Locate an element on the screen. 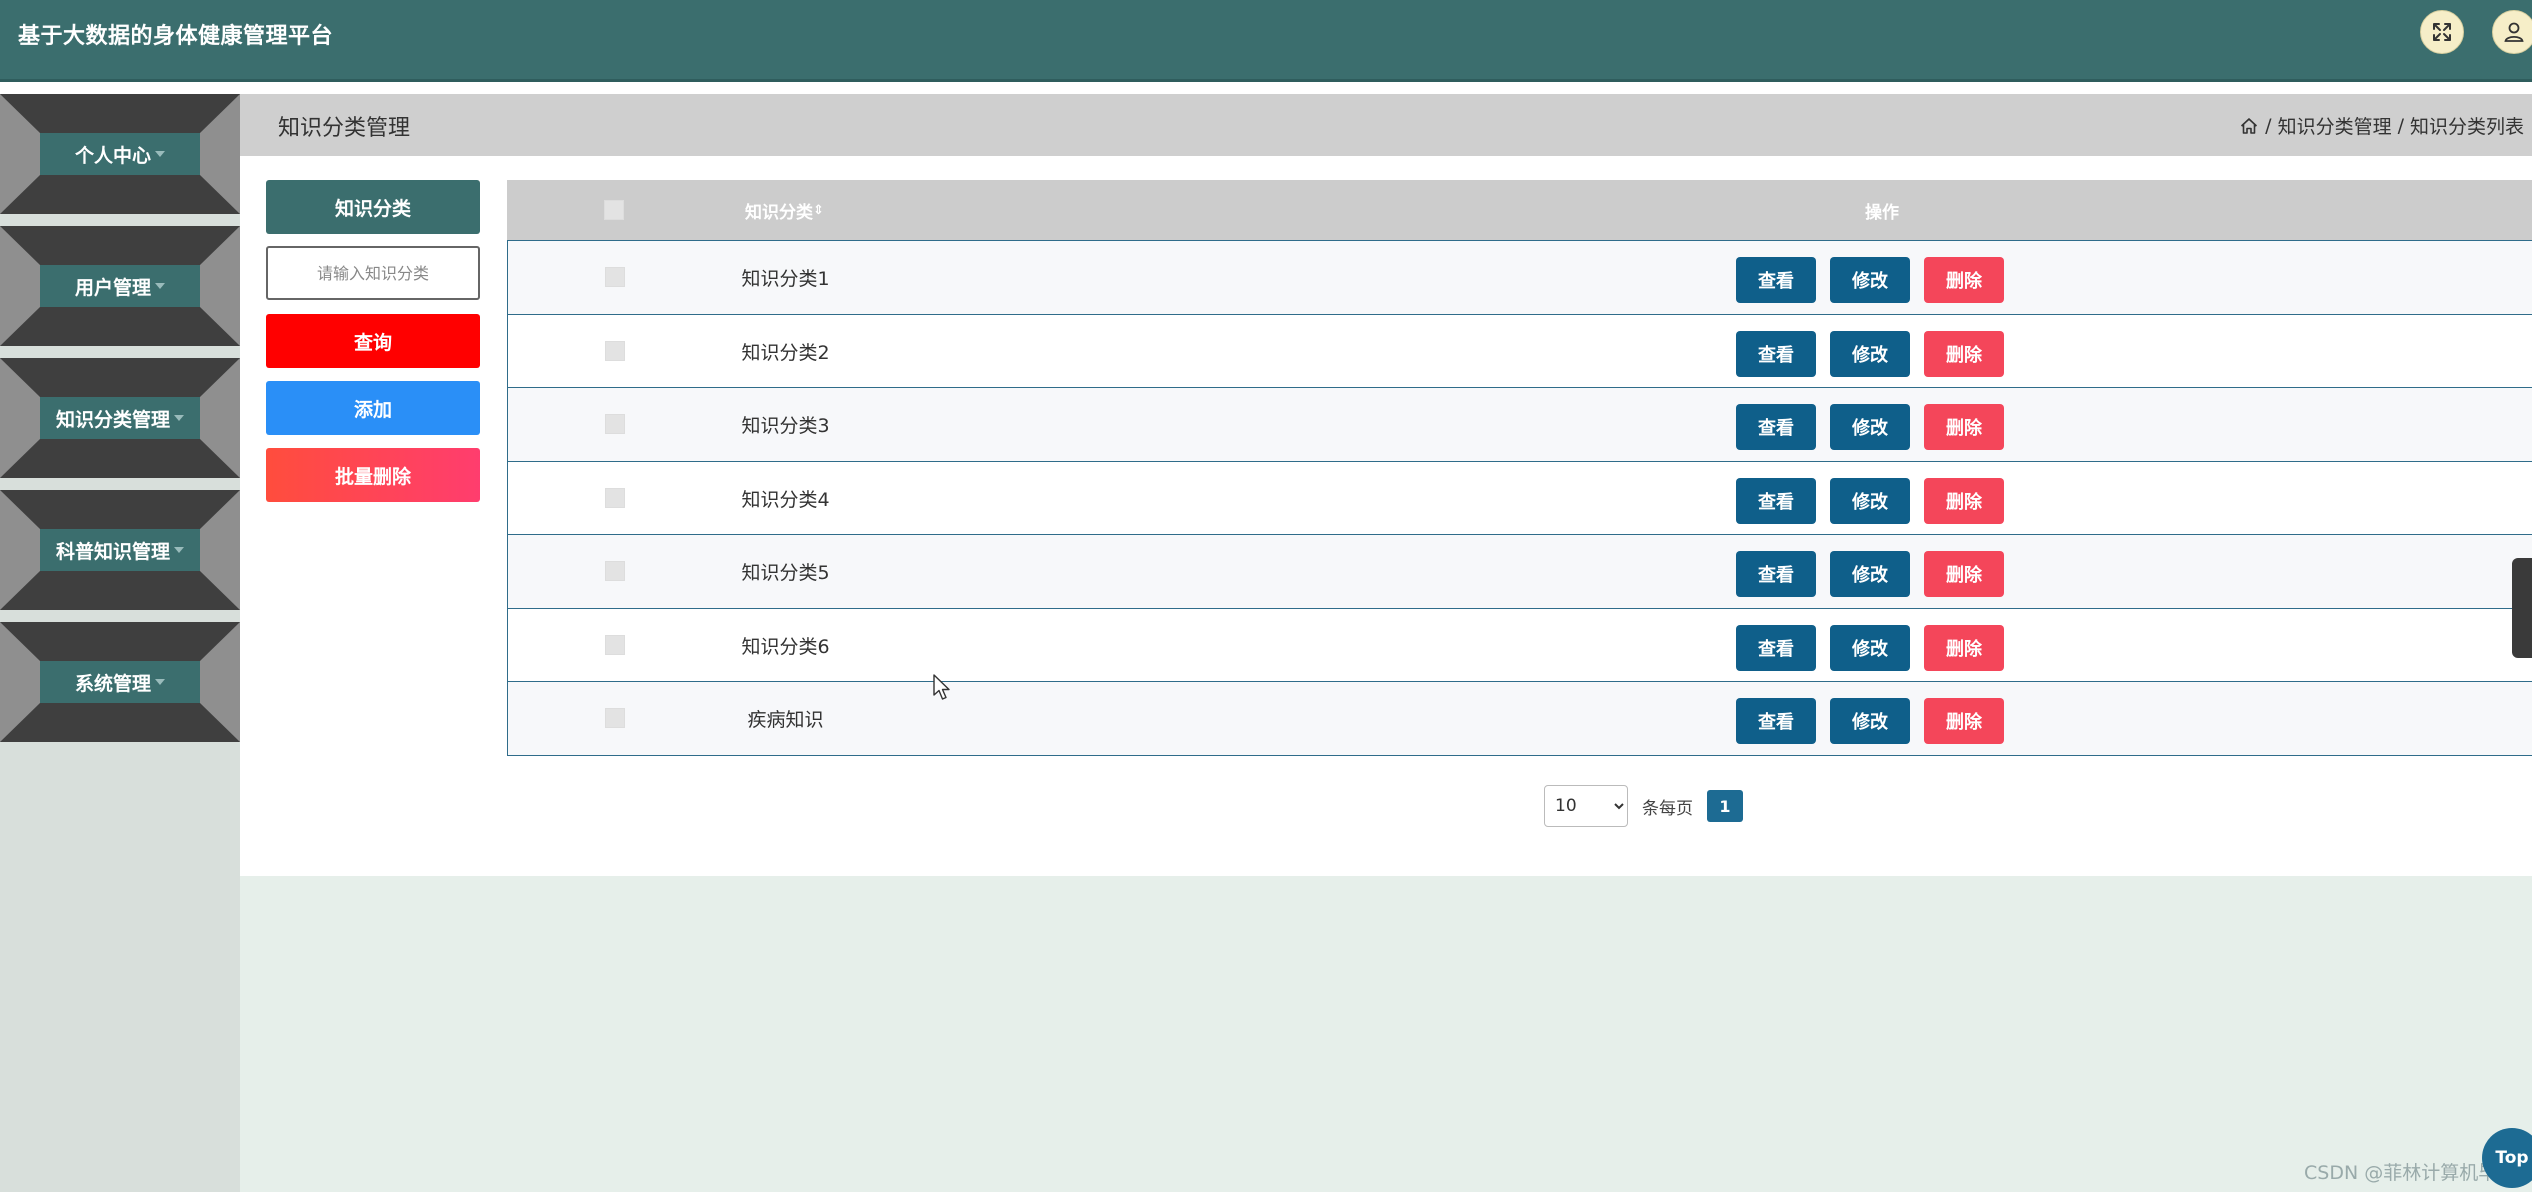 The height and width of the screenshot is (1192, 2532). sidebar-item-text: 系统管理 is located at coordinates (112, 683).